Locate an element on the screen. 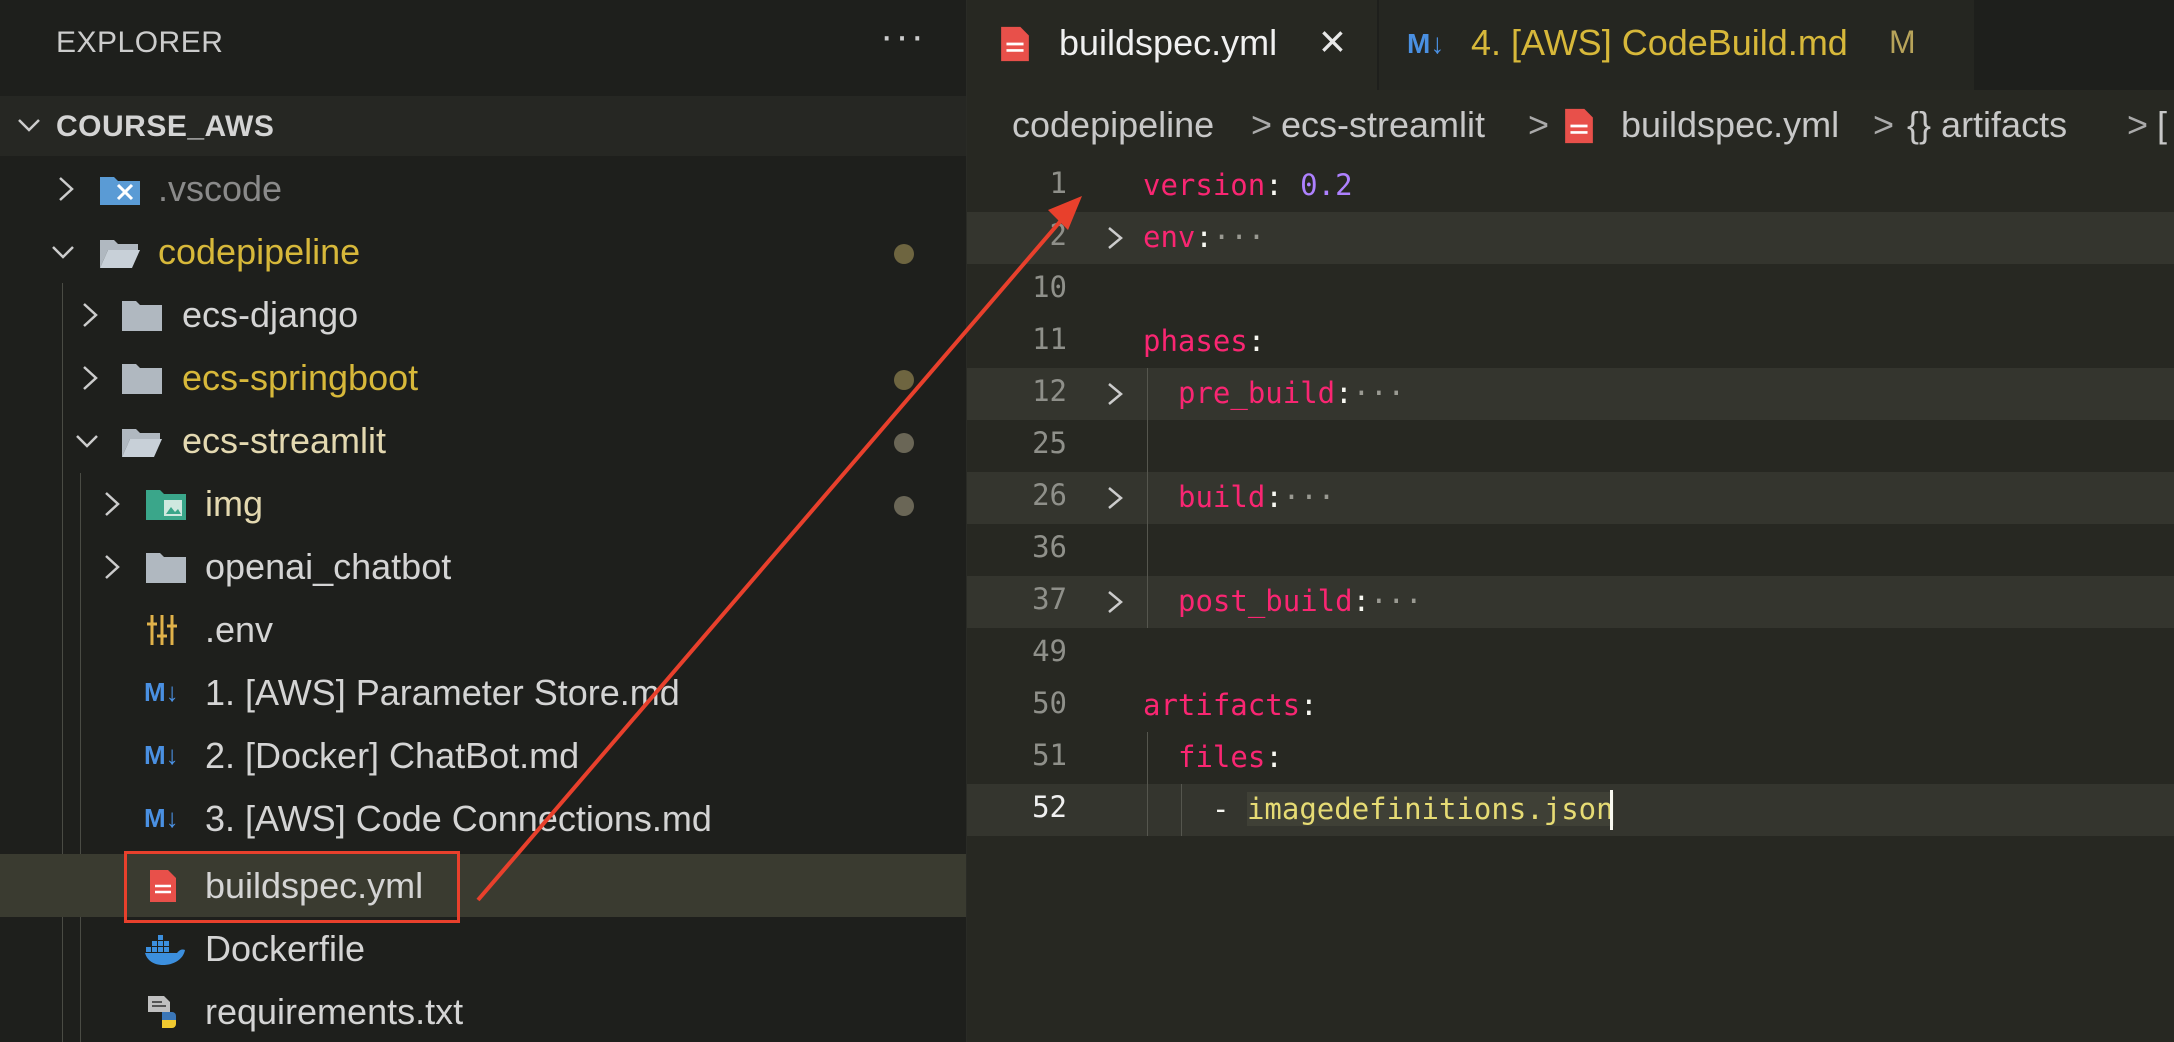 Image resolution: width=2174 pixels, height=1042 pixels. tree-item-label: ecs-django is located at coordinates (270, 314).